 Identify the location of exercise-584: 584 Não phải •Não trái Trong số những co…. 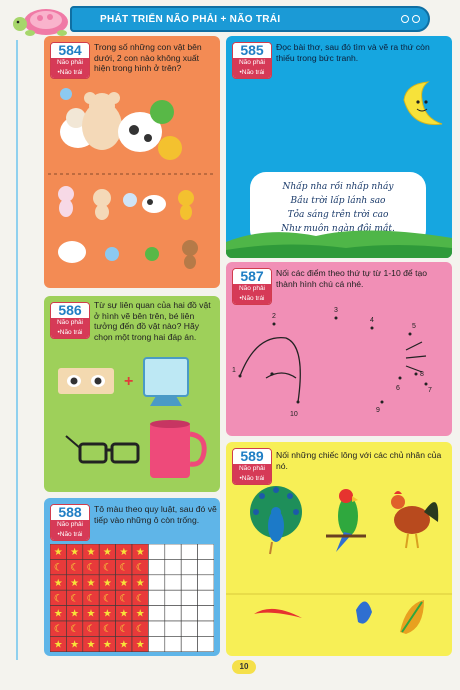
(132, 162).